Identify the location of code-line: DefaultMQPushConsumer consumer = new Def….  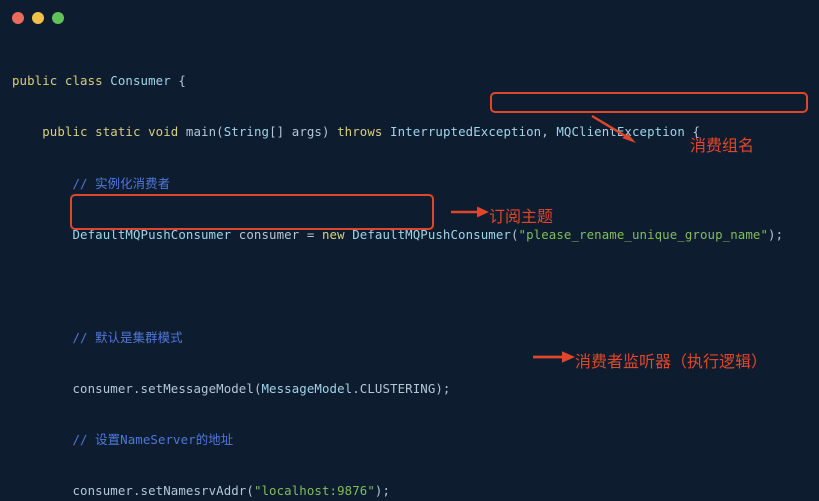
(428, 235).